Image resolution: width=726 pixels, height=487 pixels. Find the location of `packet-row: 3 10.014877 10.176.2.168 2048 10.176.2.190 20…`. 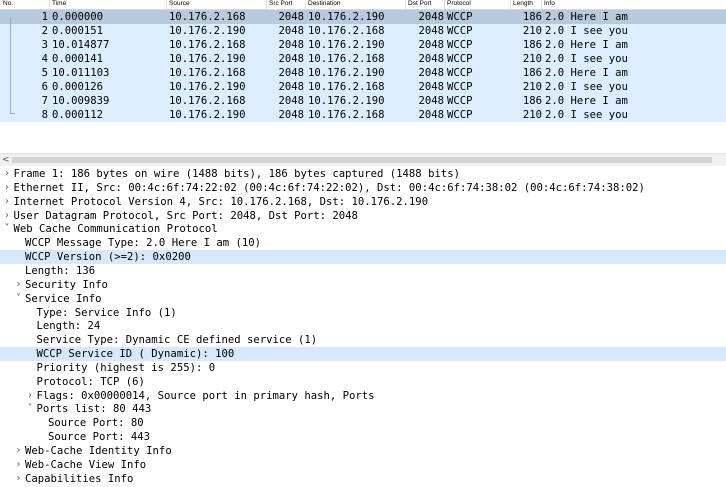

packet-row: 3 10.014877 10.176.2.168 2048 10.176.2.190 20… is located at coordinates (363, 45).